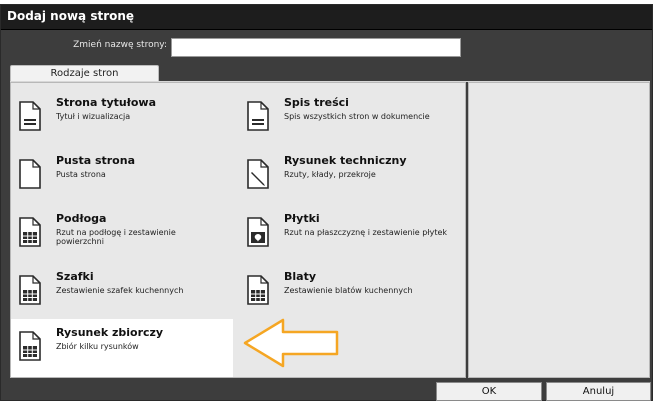 The width and height of the screenshot is (653, 401). What do you see at coordinates (300, 276) in the screenshot?
I see `page-type-title: Blaty` at bounding box center [300, 276].